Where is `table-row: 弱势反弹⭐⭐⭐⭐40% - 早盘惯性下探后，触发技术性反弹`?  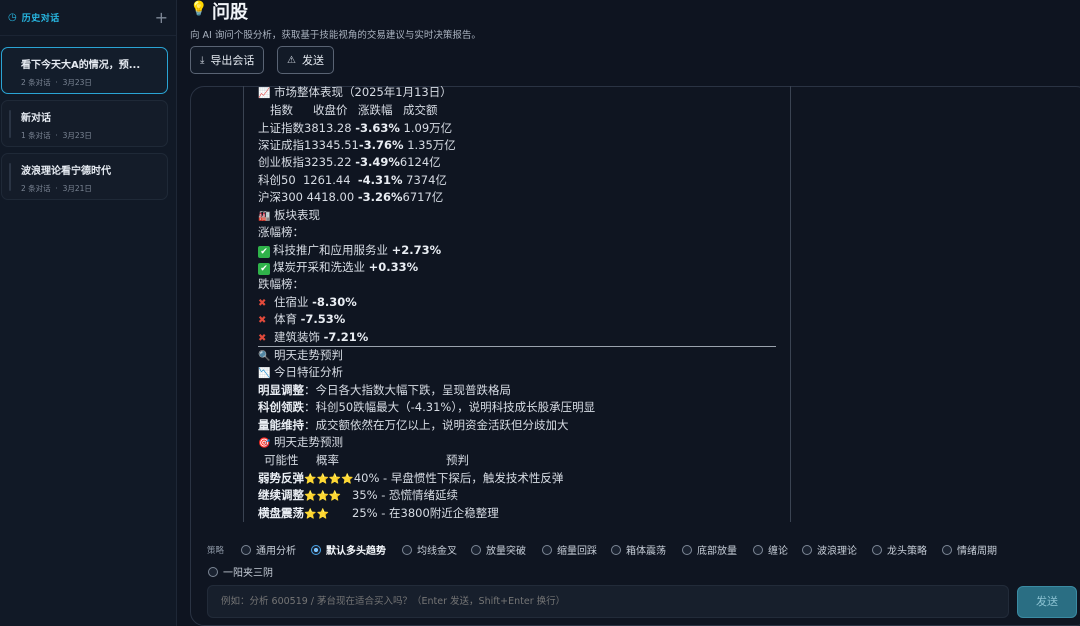 table-row: 弱势反弹⭐⭐⭐⭐40% - 早盘惯性下探后，触发技术性反弹 is located at coordinates (411, 478).